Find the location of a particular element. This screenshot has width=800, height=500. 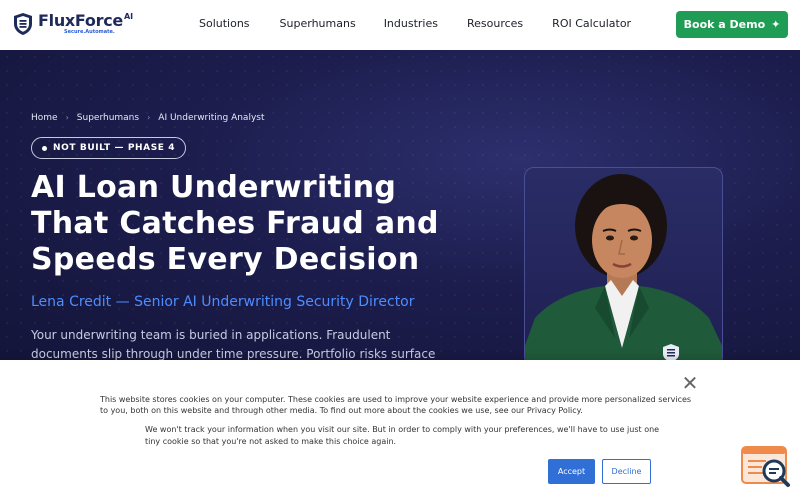

brand-name: FluxForce is located at coordinates (80, 20).